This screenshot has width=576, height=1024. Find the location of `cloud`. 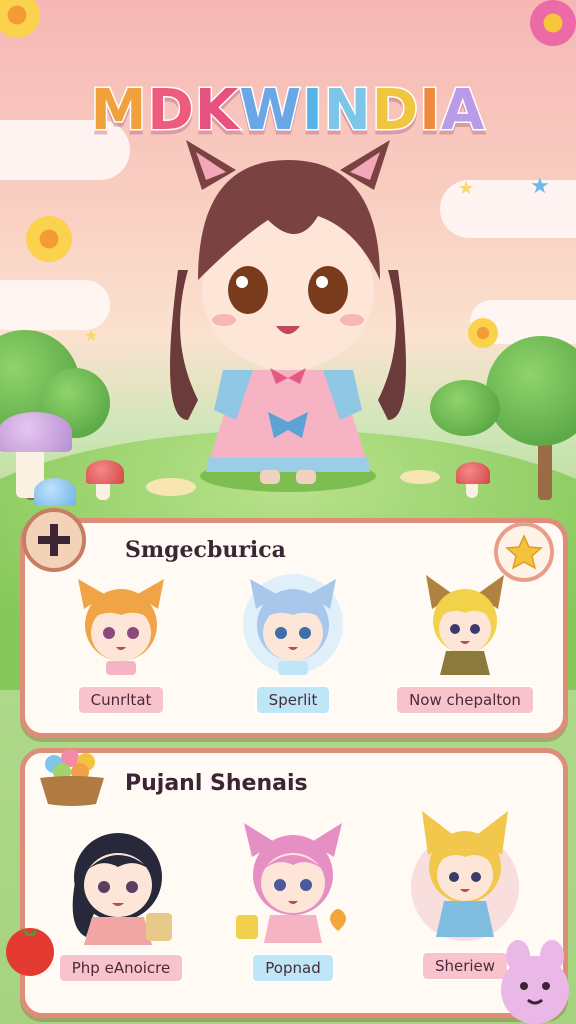

cloud is located at coordinates (55, 305).